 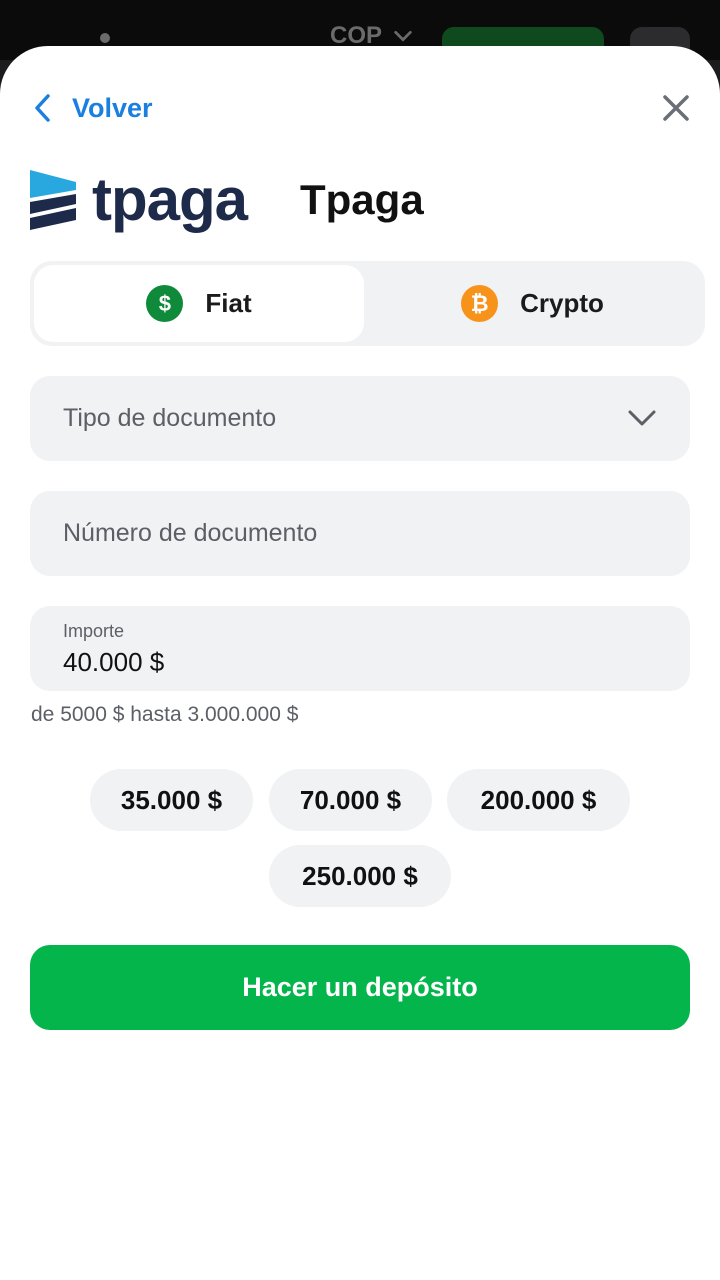 What do you see at coordinates (190, 533) in the screenshot?
I see `document-number-placeholder: Número de documento` at bounding box center [190, 533].